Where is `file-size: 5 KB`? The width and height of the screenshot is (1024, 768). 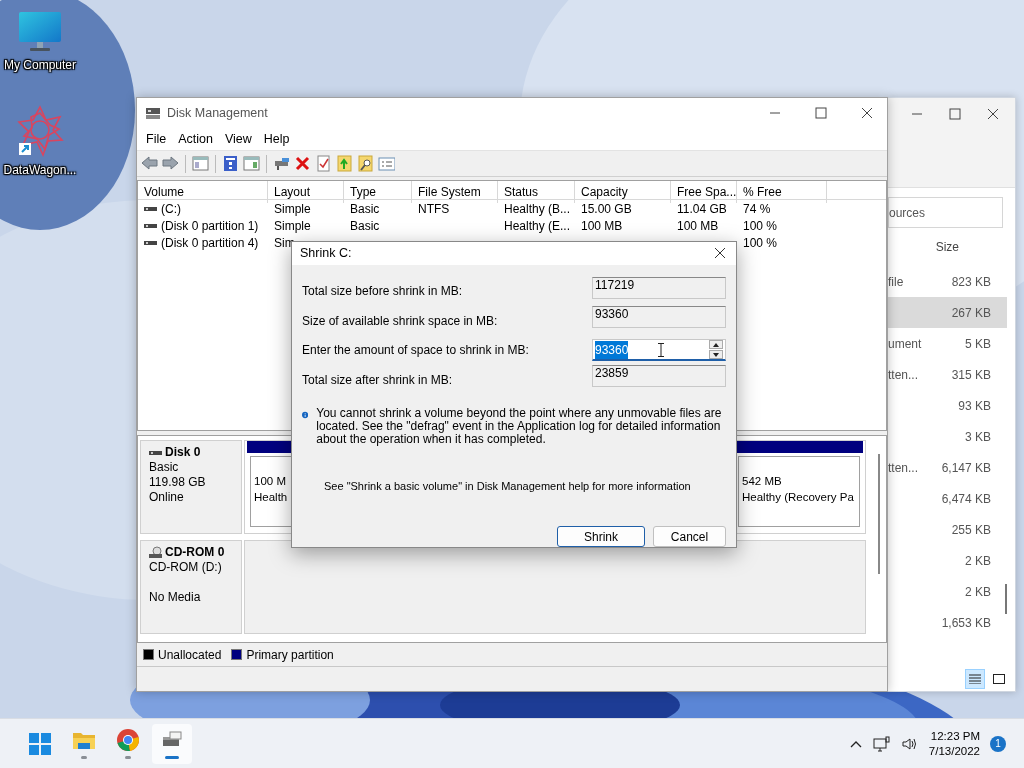 file-size: 5 KB is located at coordinates (978, 344).